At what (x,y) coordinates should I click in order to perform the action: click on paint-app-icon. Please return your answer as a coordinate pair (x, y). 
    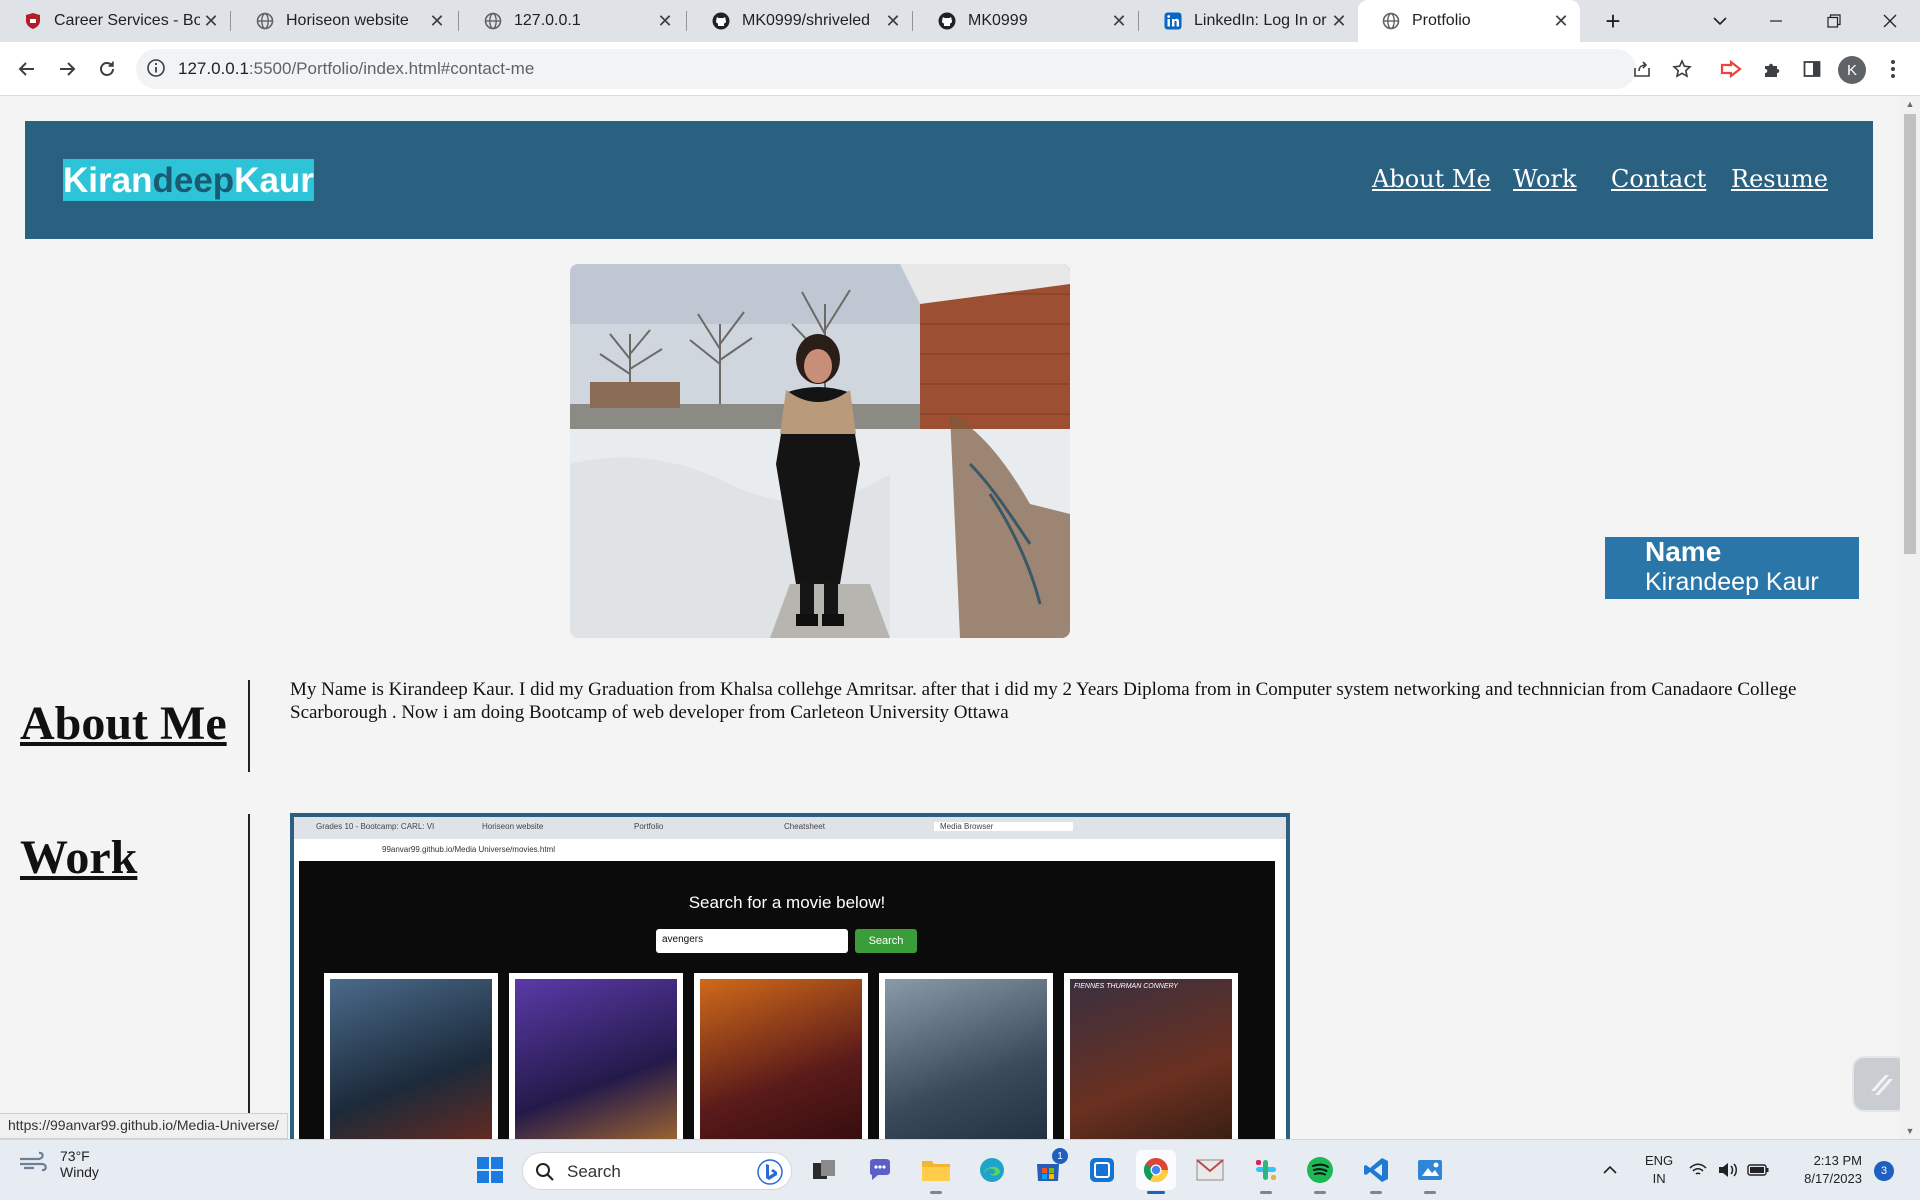
    Looking at the image, I should click on (1430, 1172).